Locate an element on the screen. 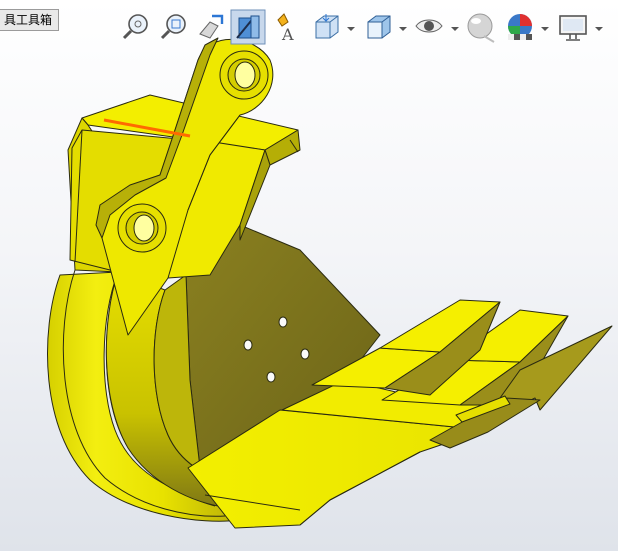 This screenshot has height=551, width=618. view-orientation-icon is located at coordinates (327, 26).